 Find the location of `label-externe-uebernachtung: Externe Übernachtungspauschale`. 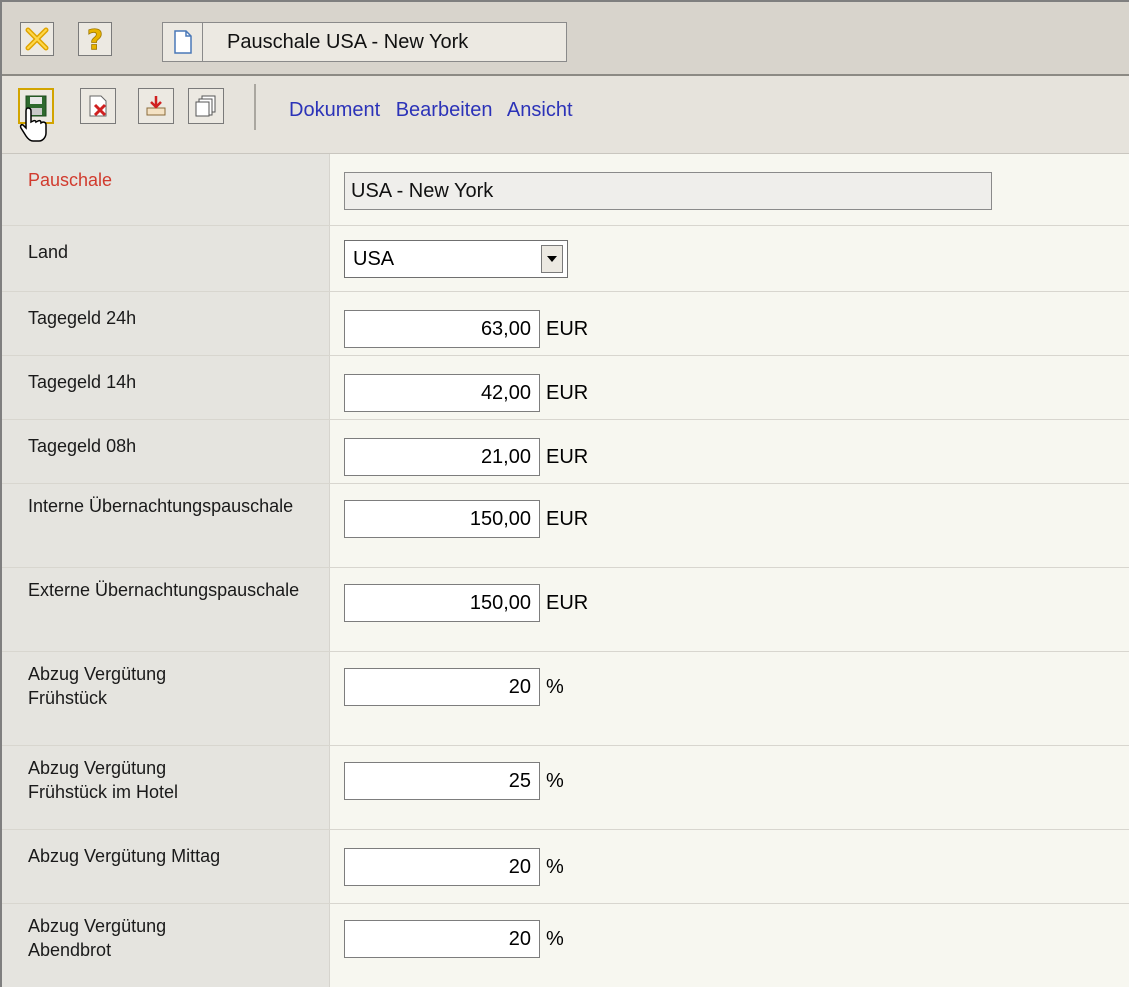

label-externe-uebernachtung: Externe Übernachtungspauschale is located at coordinates (166, 609).